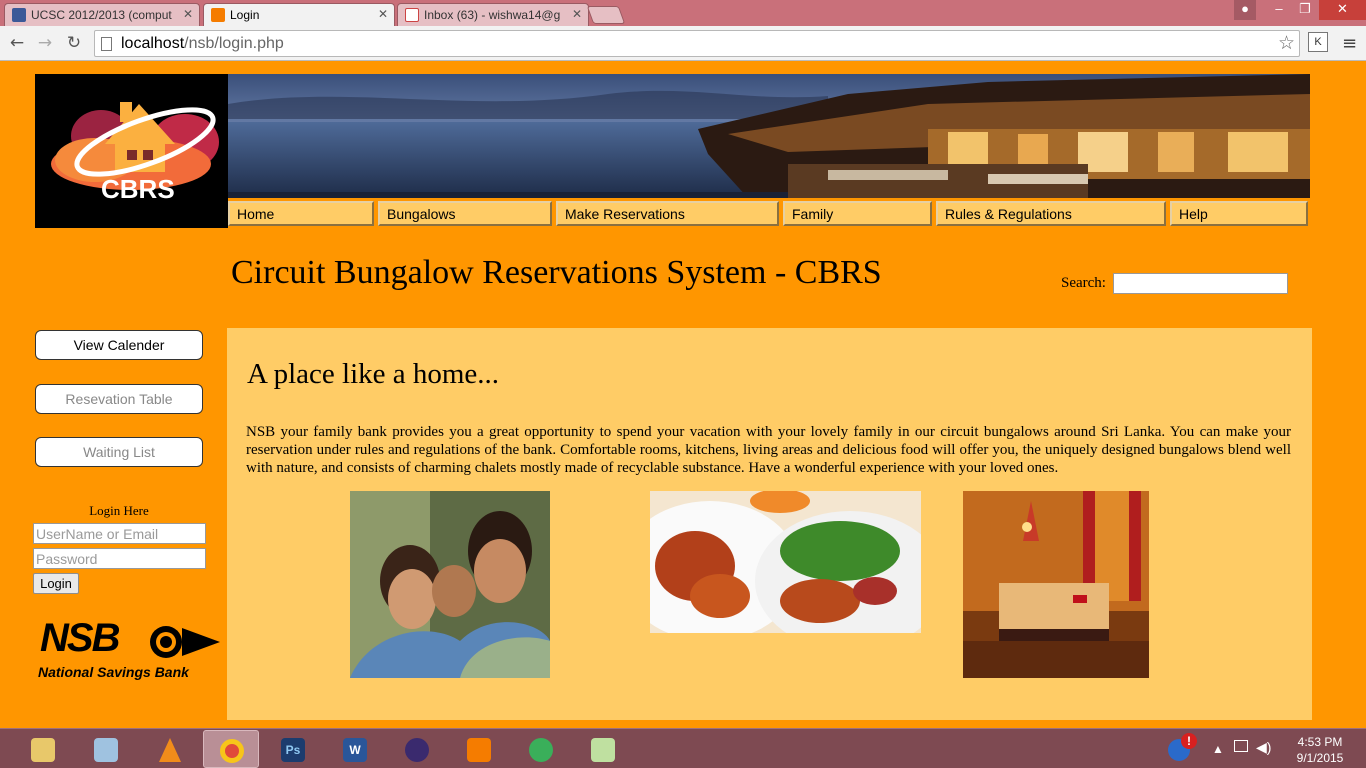 Image resolution: width=1366 pixels, height=768 pixels. I want to click on bookmark-star-icon: ☆, so click(1286, 43).